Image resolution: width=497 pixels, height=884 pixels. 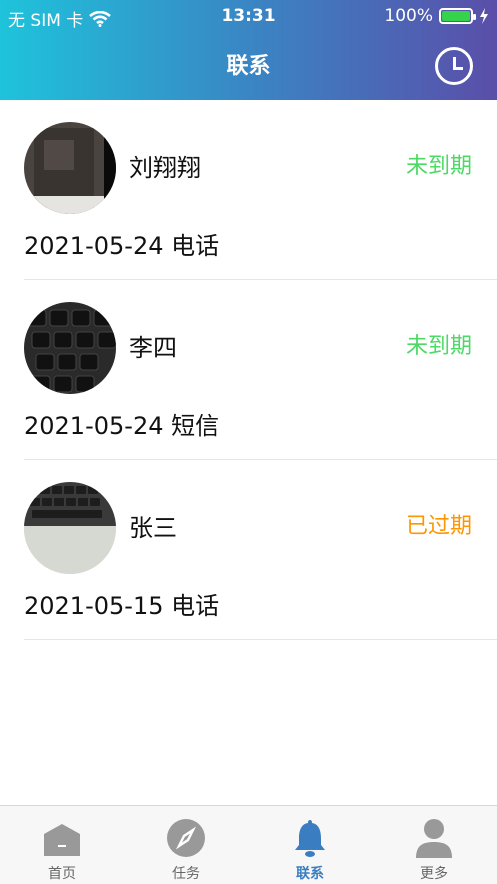 I want to click on tab-more: 更多, so click(x=434, y=845).